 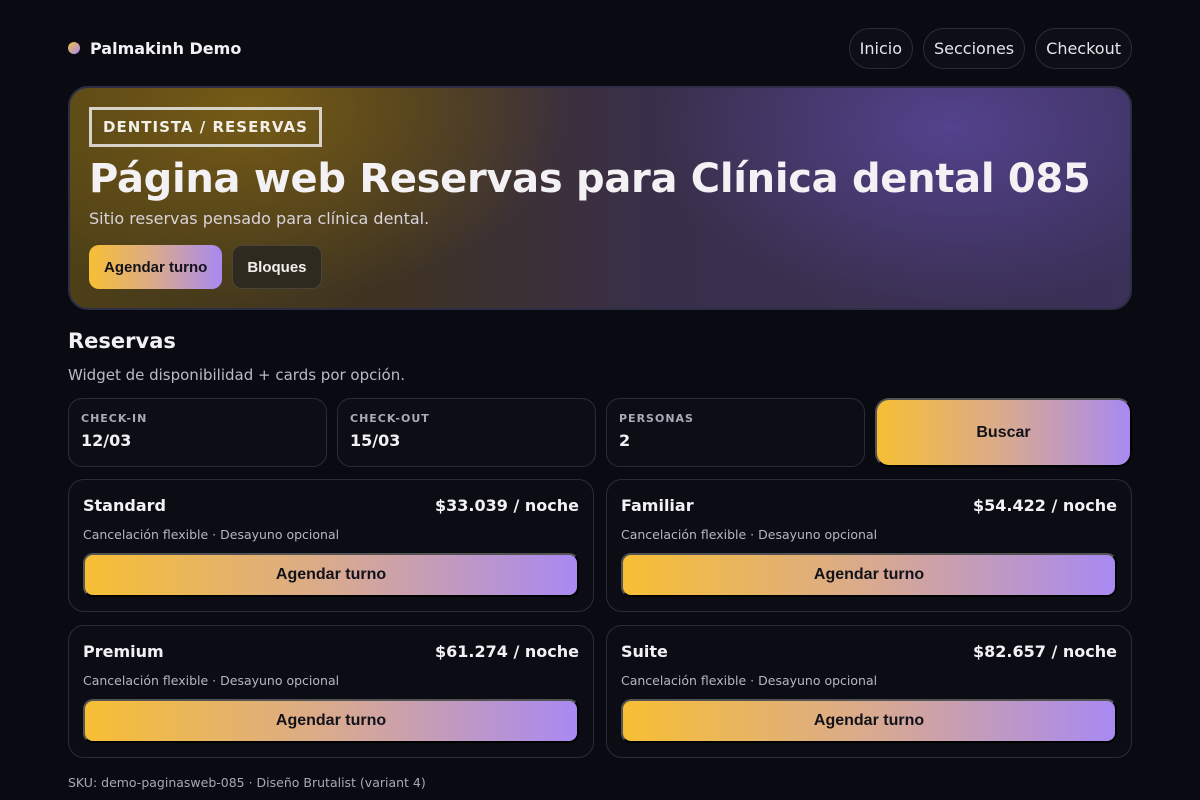 I want to click on brand-name: Palmakinh Demo, so click(x=166, y=48).